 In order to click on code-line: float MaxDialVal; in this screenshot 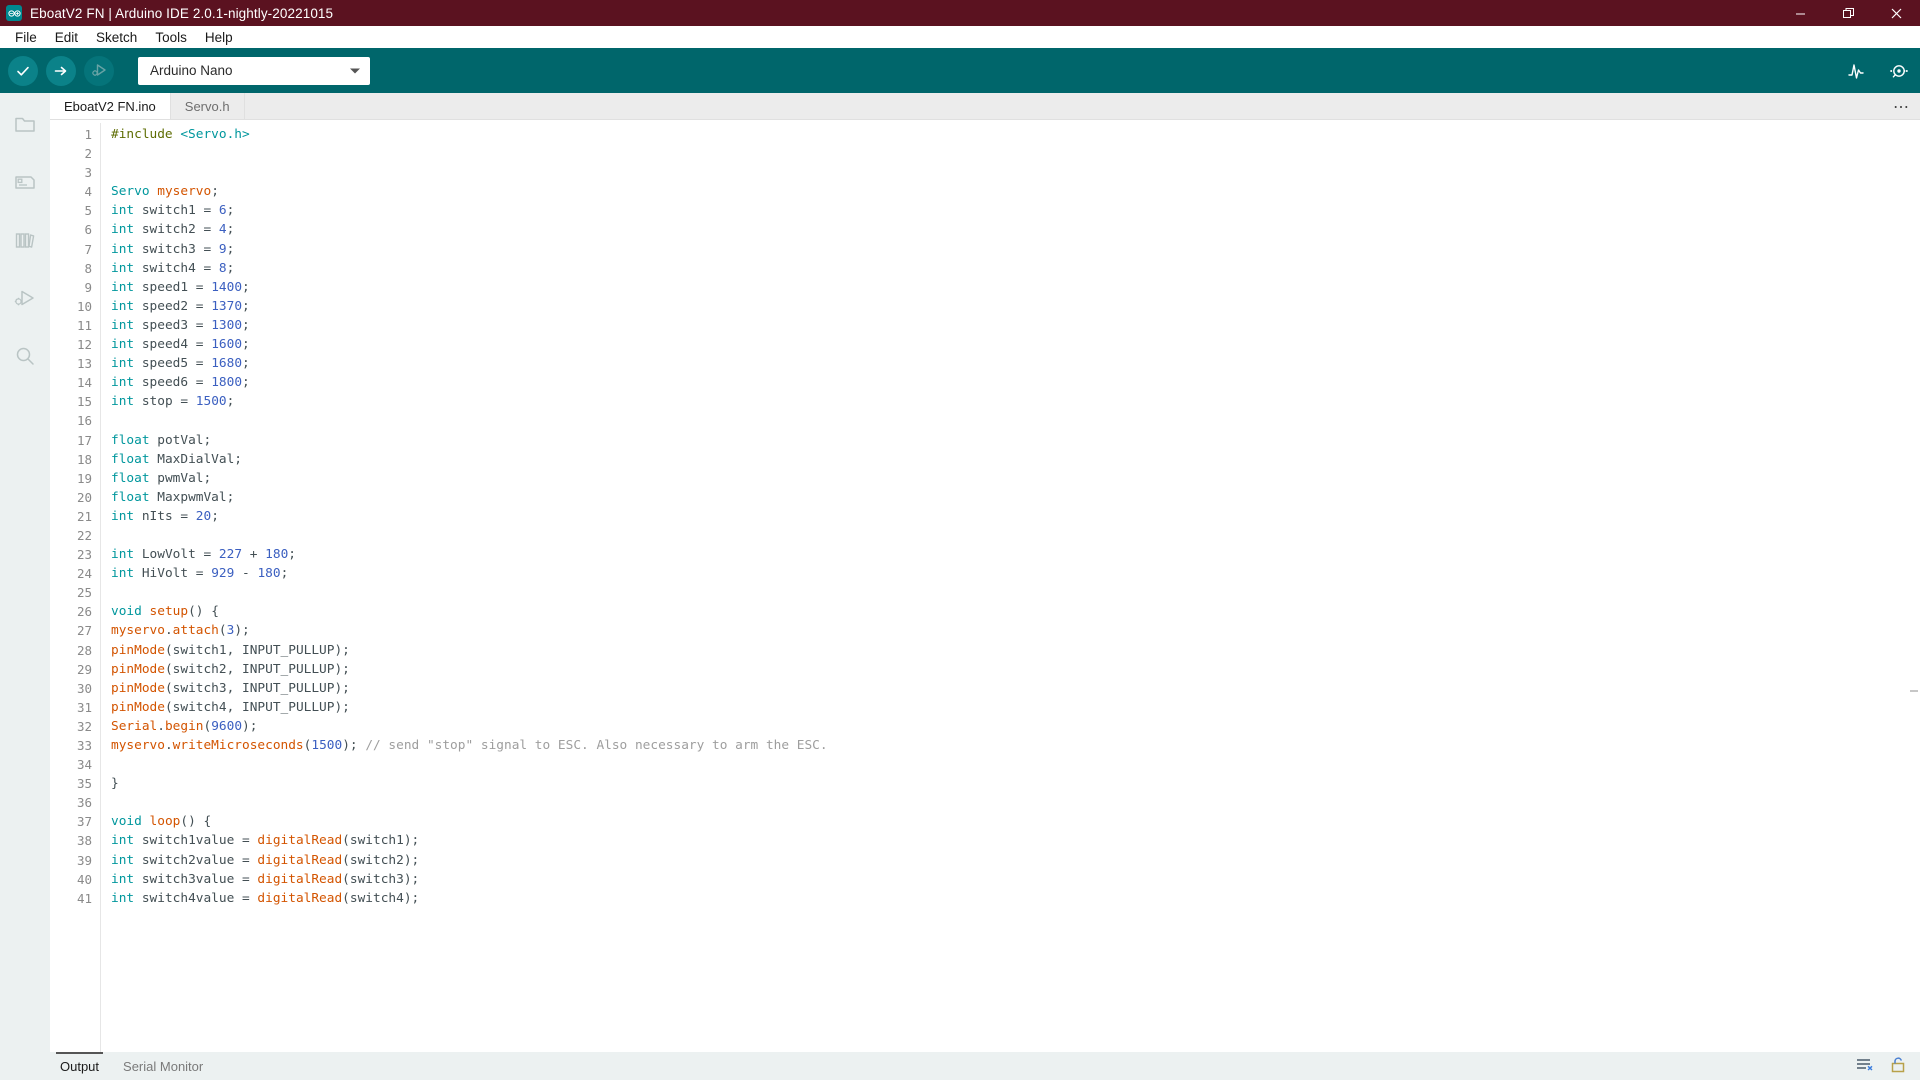, I will do `click(1015, 459)`.